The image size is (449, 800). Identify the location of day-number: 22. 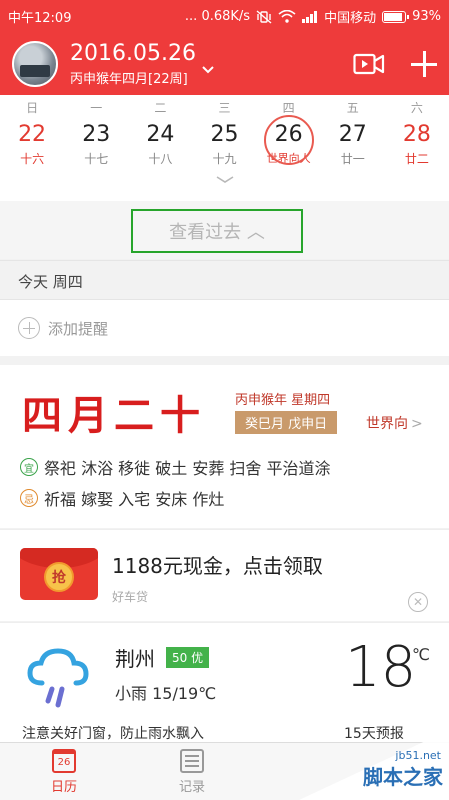
(32, 134).